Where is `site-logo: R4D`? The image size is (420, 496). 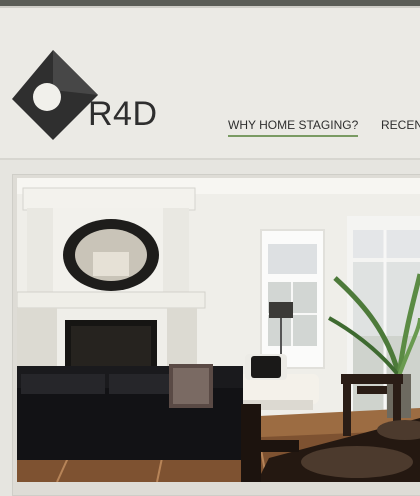
site-logo: R4D is located at coordinates (87, 95).